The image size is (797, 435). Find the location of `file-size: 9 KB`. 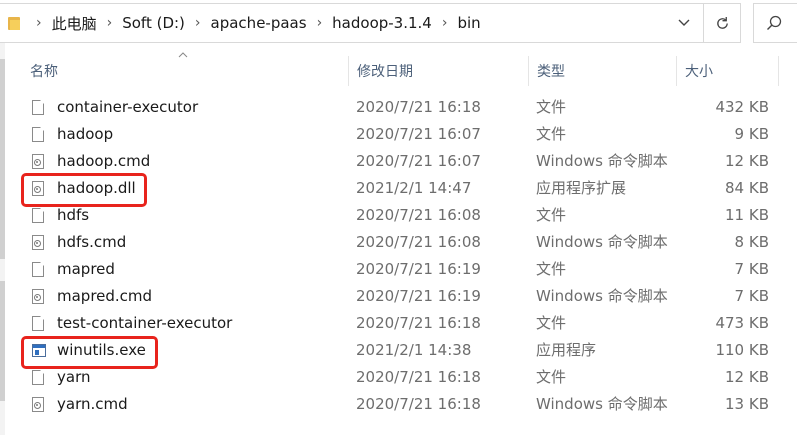

file-size: 9 KB is located at coordinates (751, 134).